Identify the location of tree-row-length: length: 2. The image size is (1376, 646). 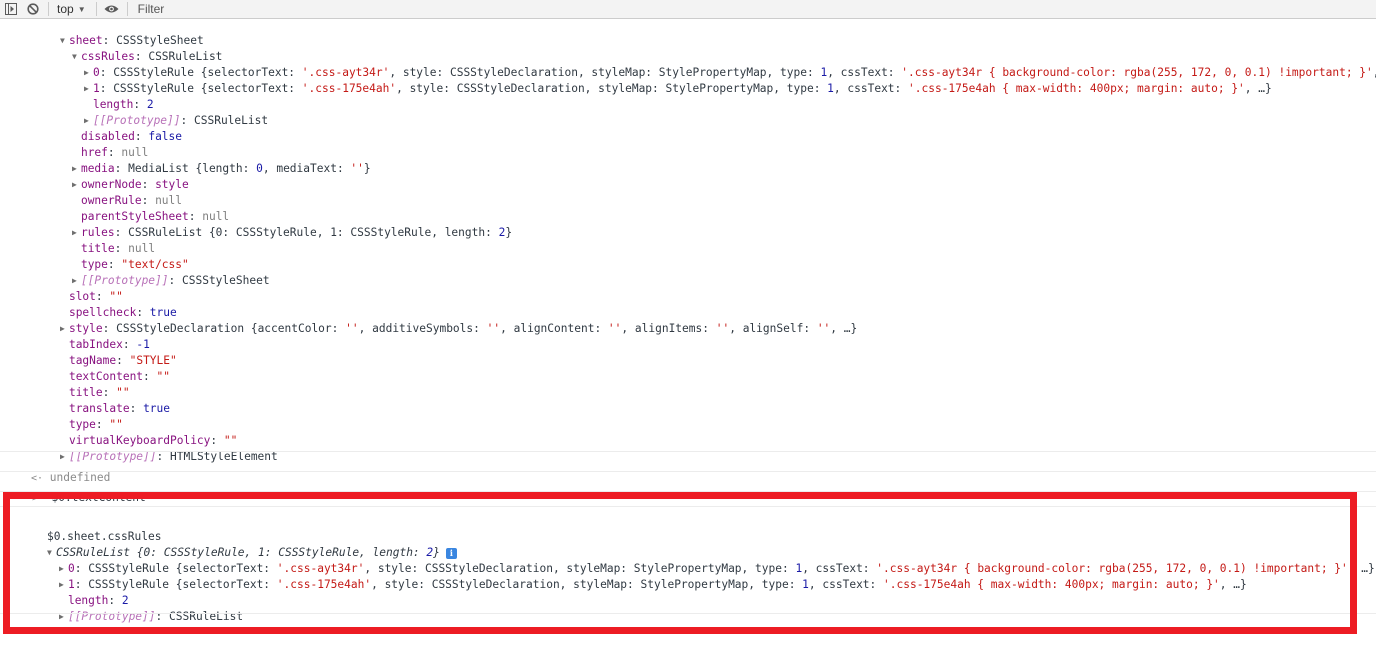
(123, 104).